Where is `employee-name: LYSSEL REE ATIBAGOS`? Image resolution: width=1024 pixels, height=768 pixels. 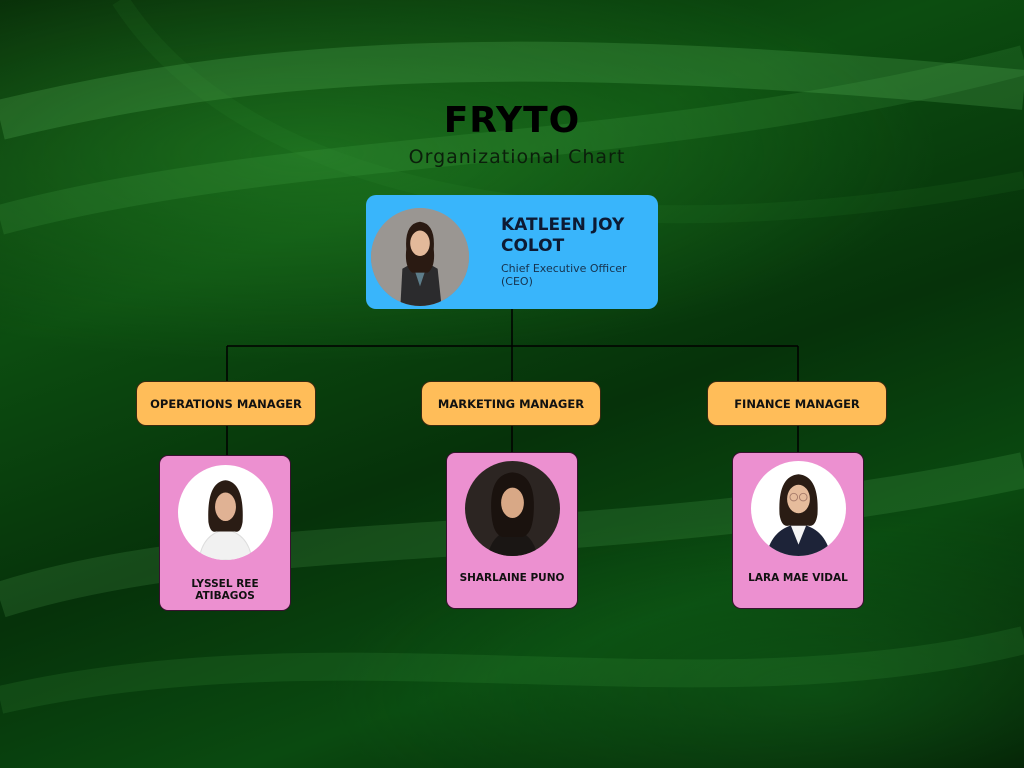 employee-name: LYSSEL REE ATIBAGOS is located at coordinates (225, 590).